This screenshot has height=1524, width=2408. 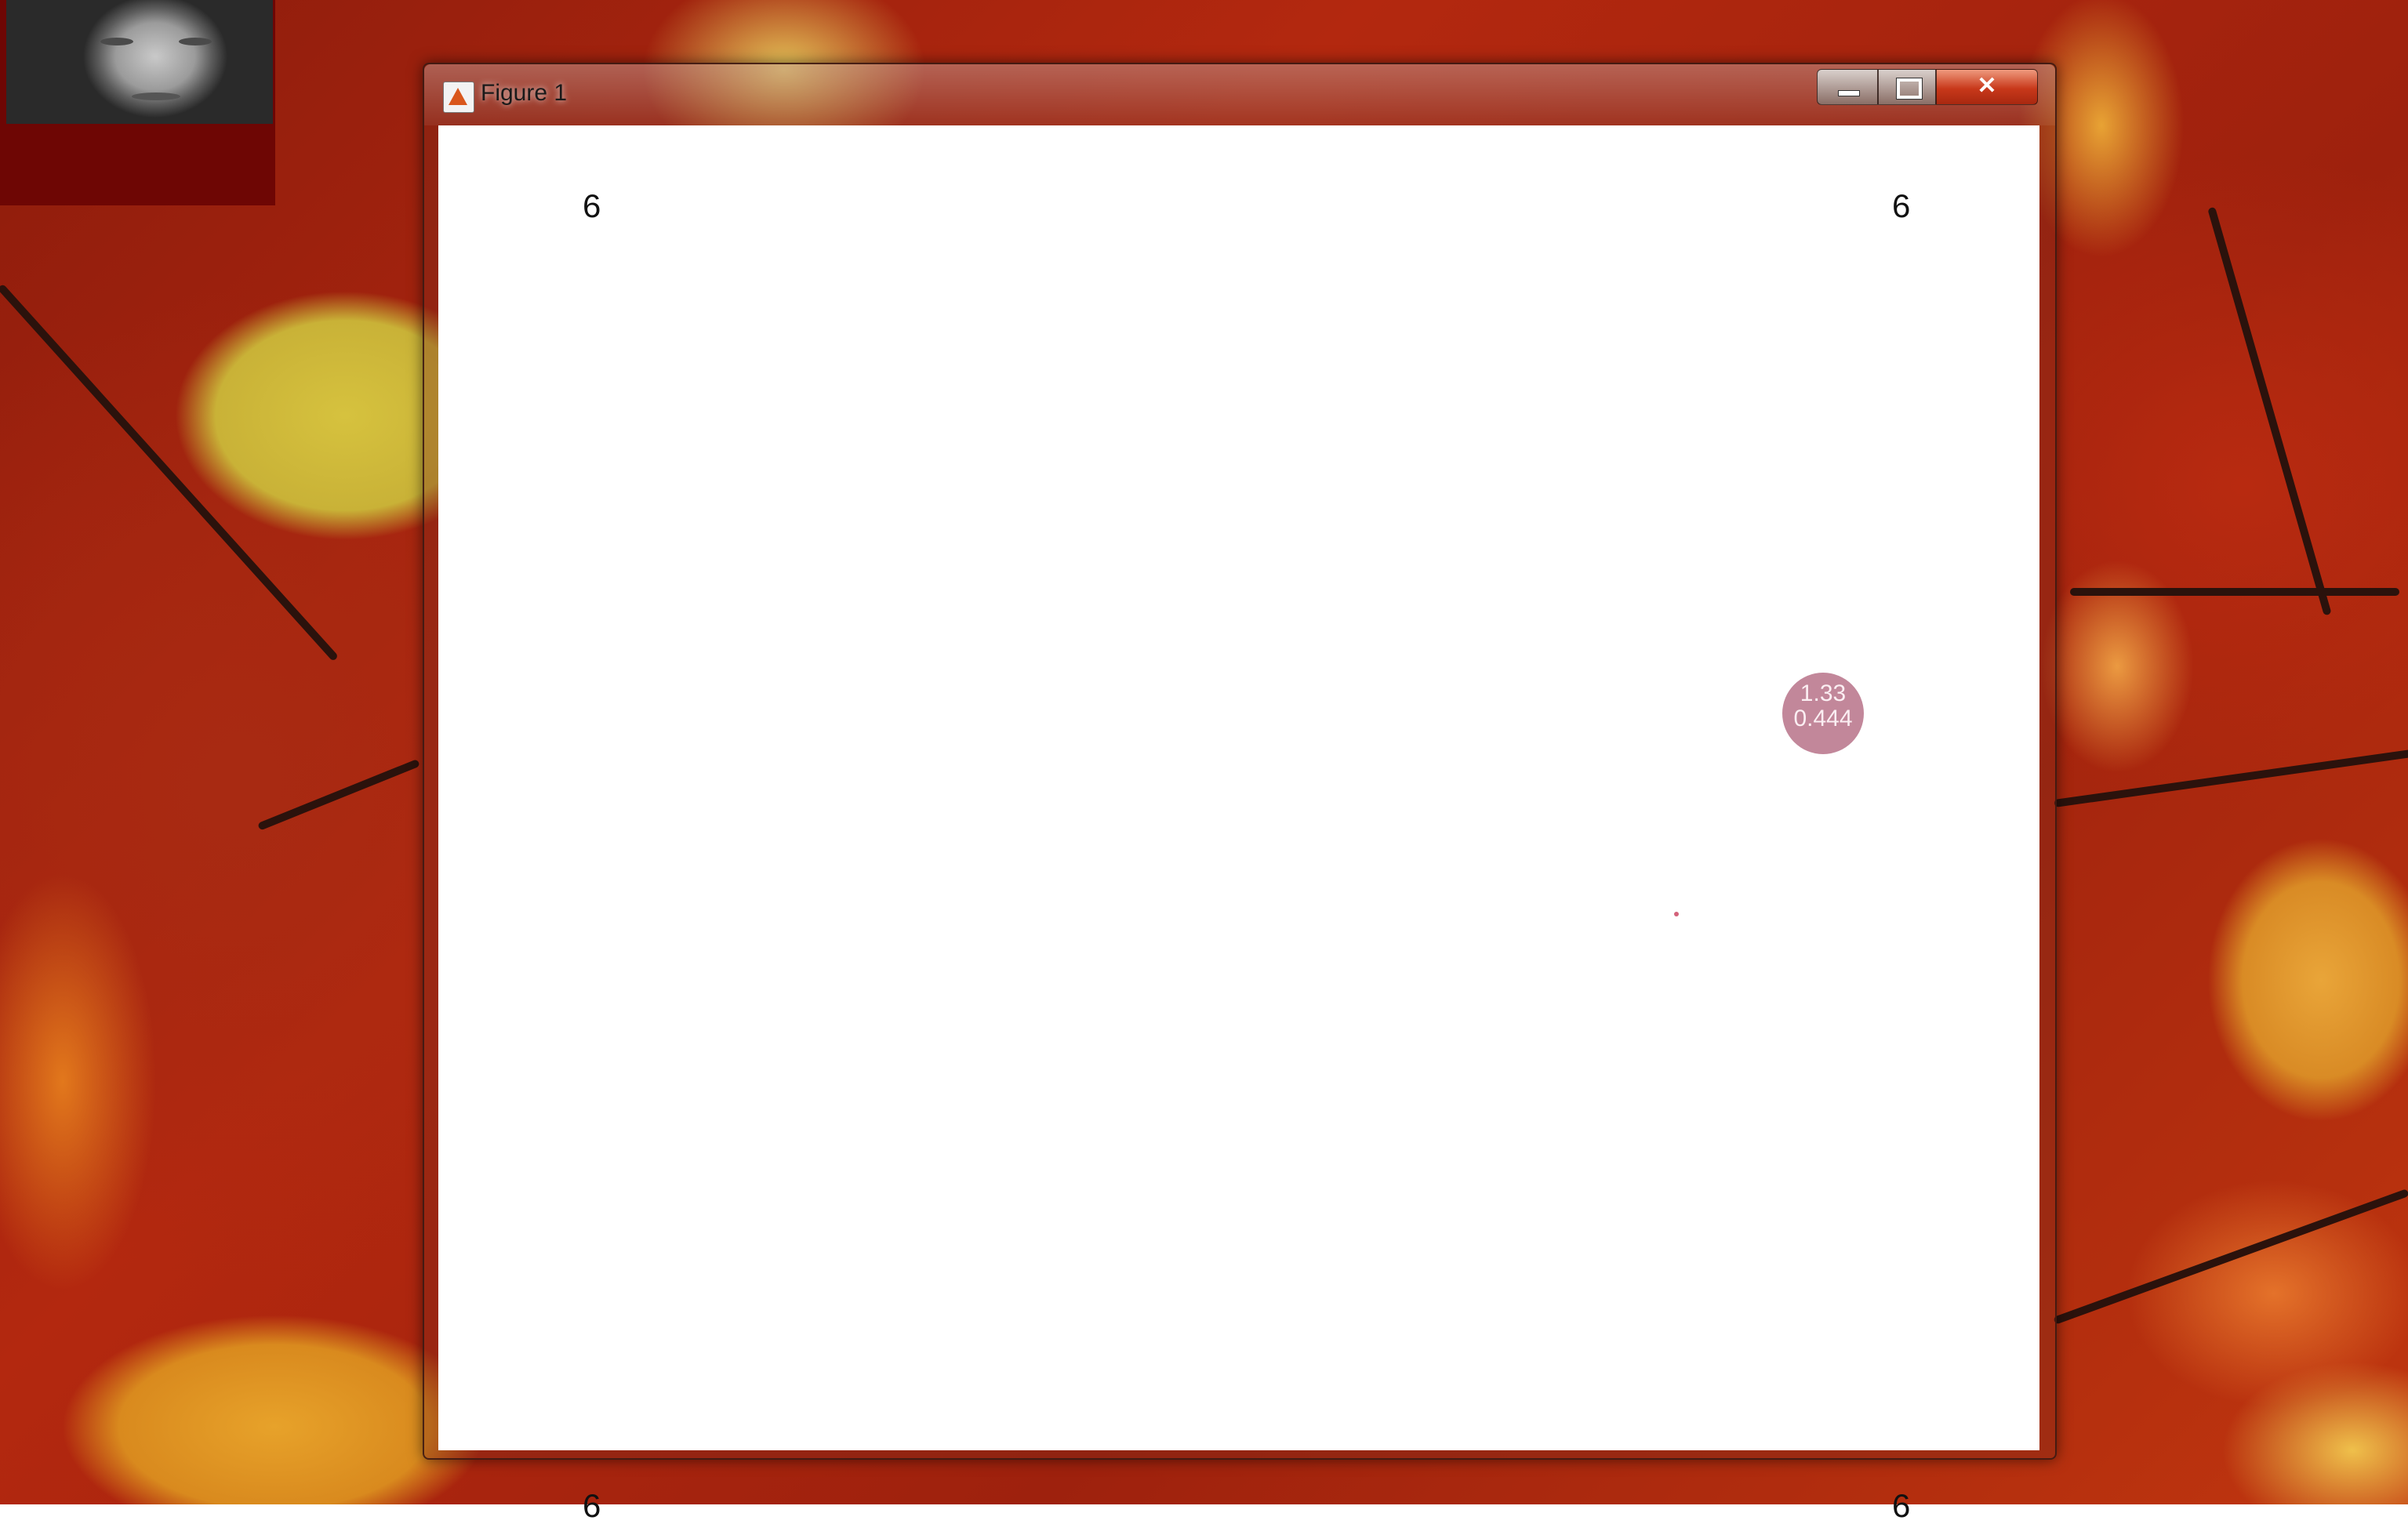 I want to click on maximize-button, so click(x=1907, y=87).